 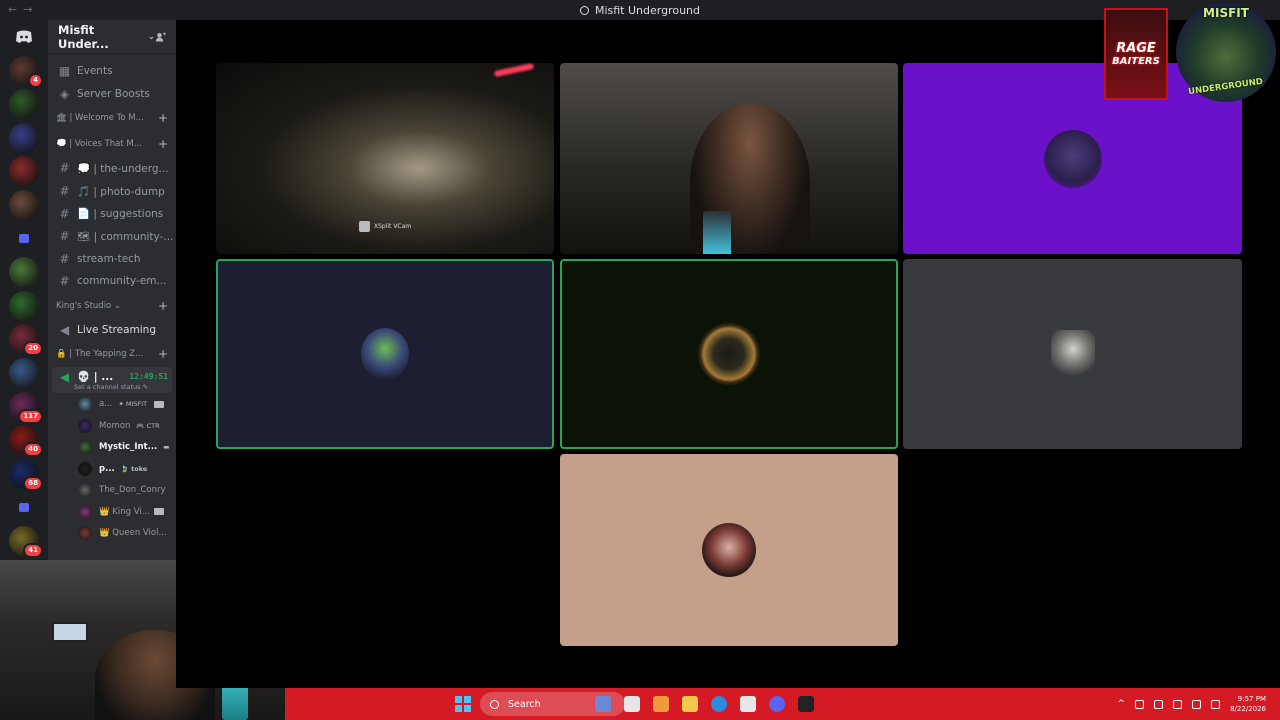 I want to click on mention-badge: 117, so click(x=30, y=416).